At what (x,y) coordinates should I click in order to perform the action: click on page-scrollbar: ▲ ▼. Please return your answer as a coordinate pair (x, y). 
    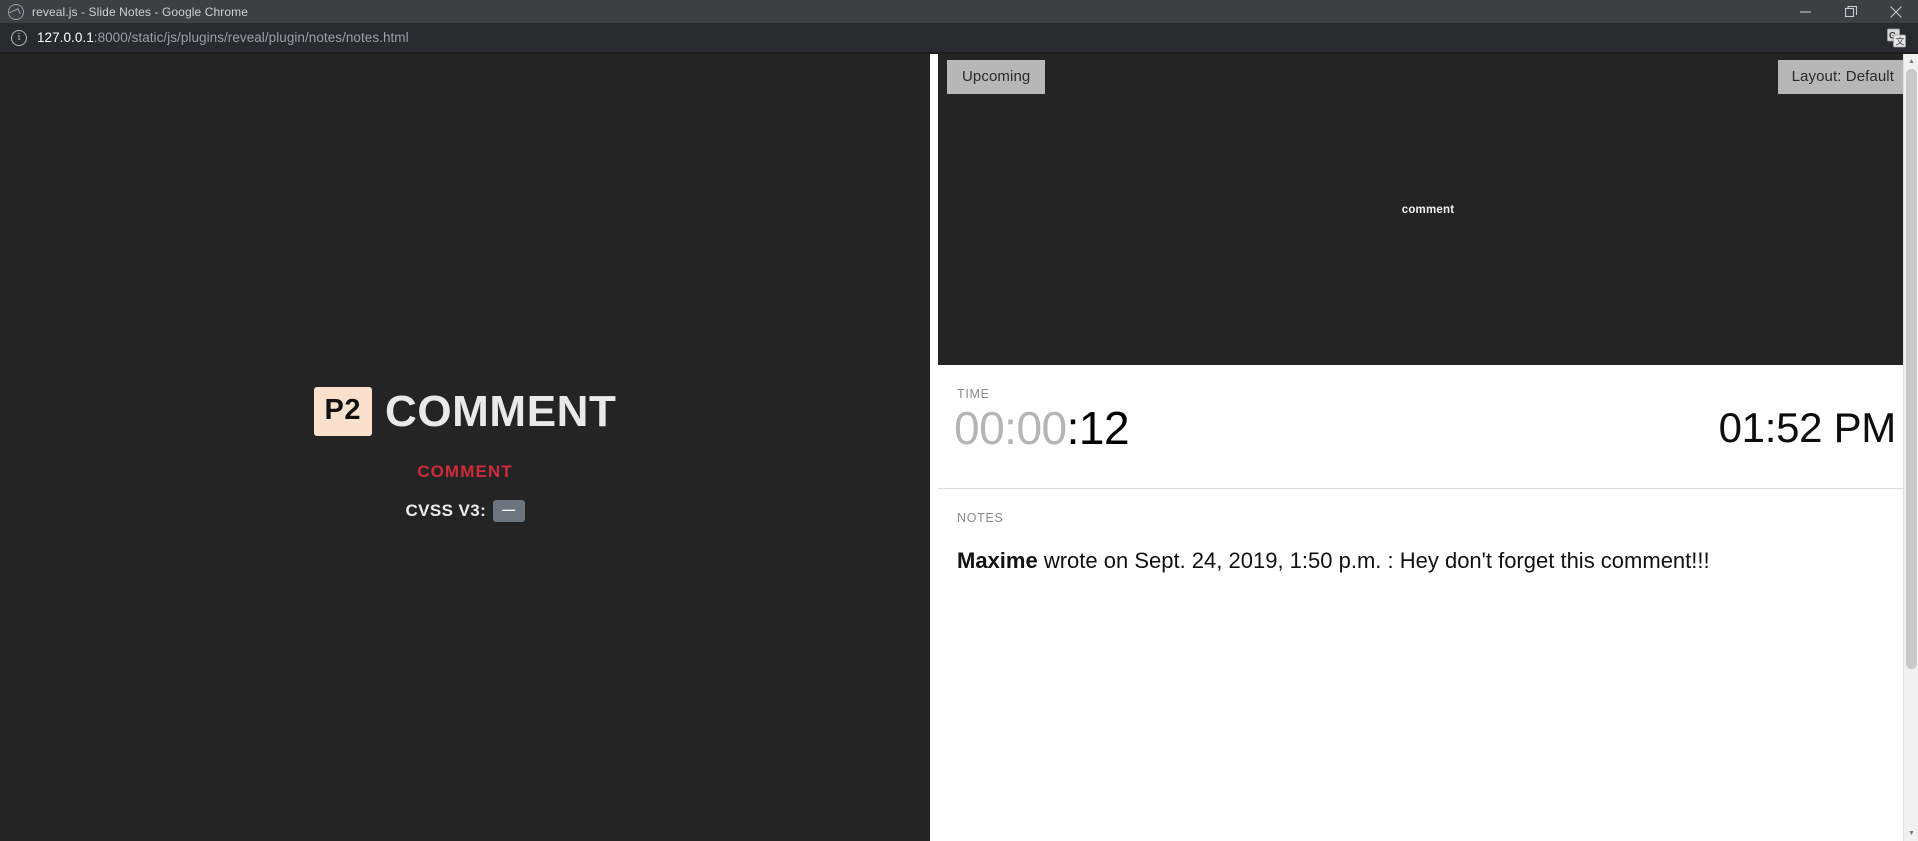
    Looking at the image, I should click on (1910, 447).